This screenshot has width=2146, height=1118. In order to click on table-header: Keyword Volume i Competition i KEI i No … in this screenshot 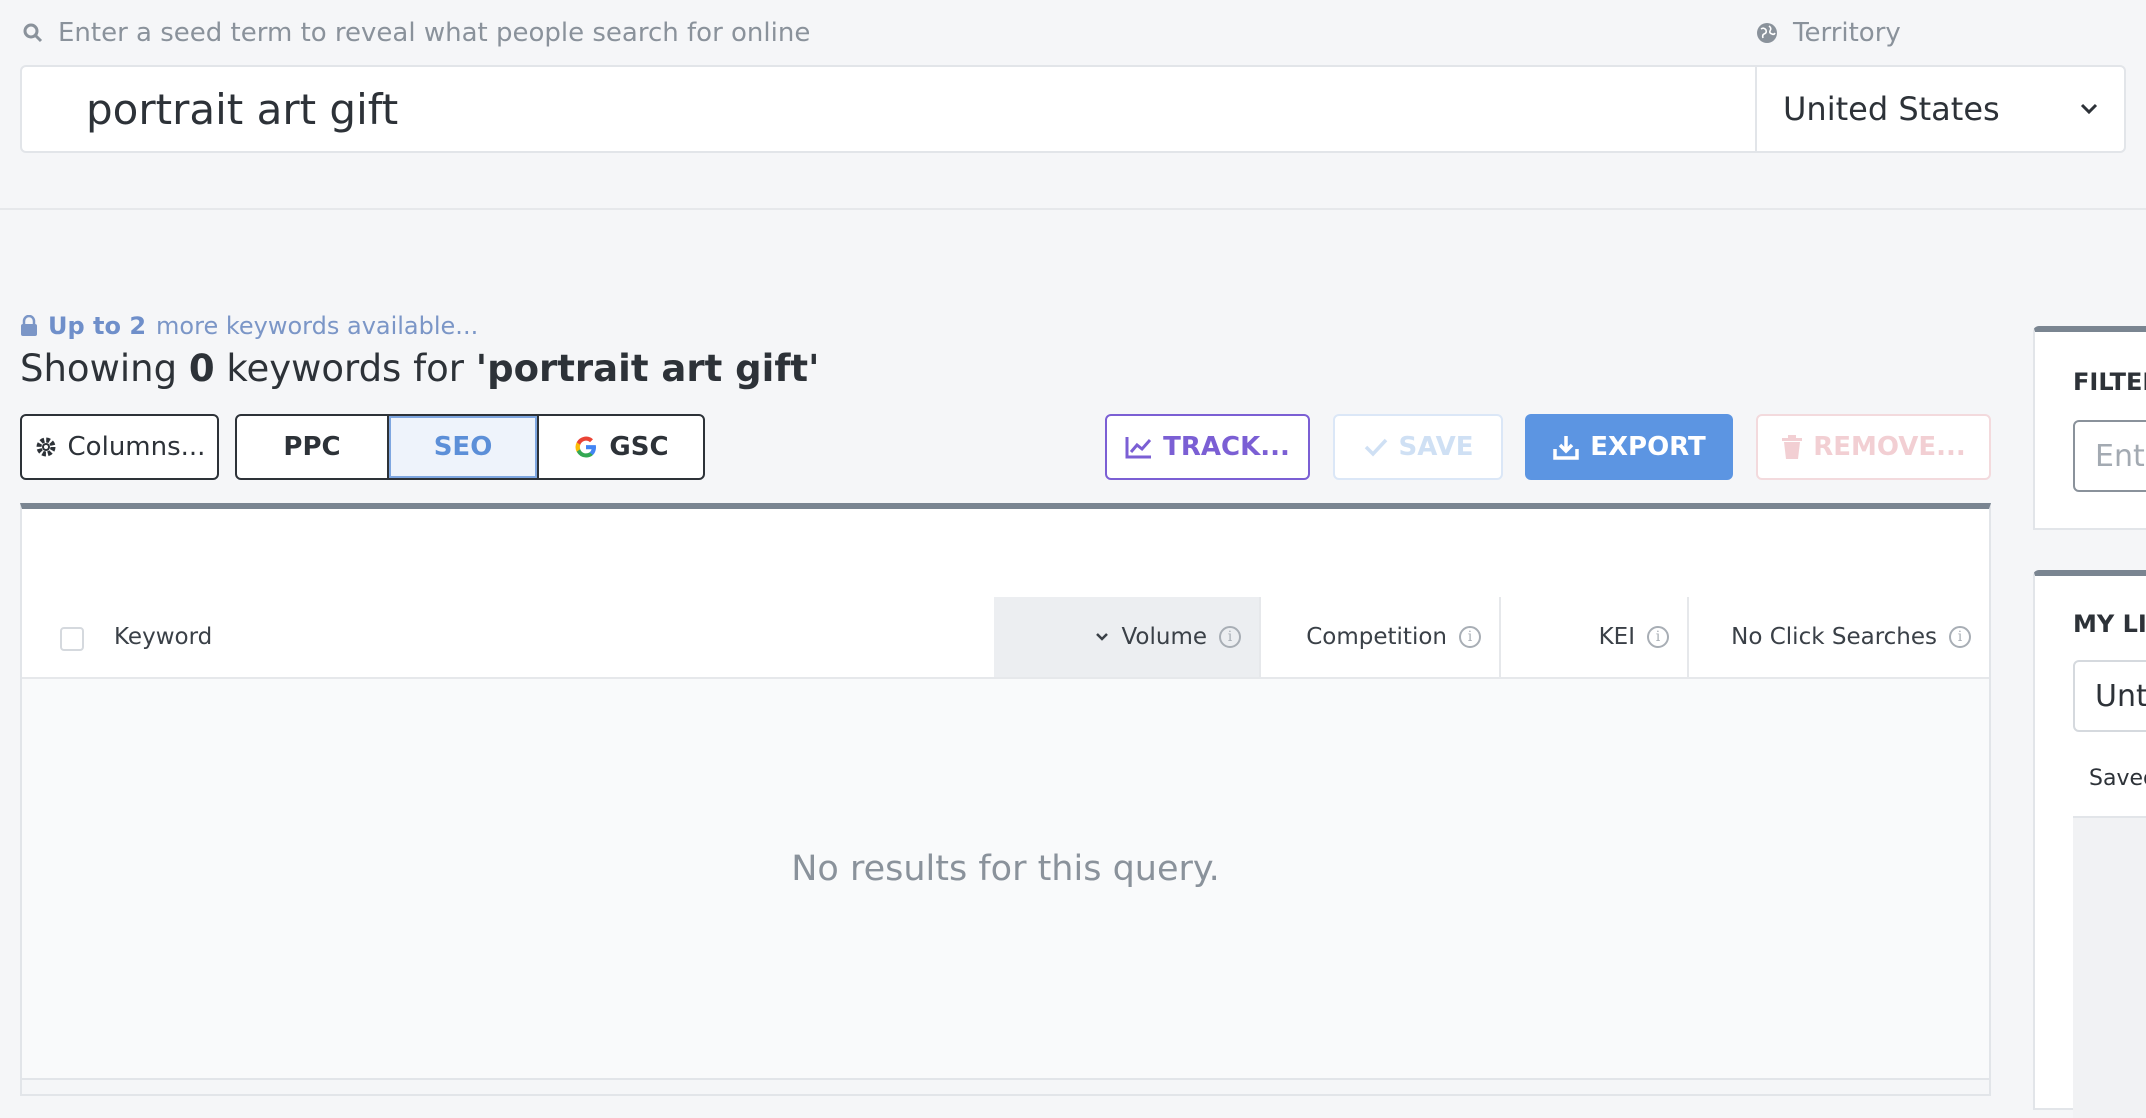, I will do `click(1005, 638)`.